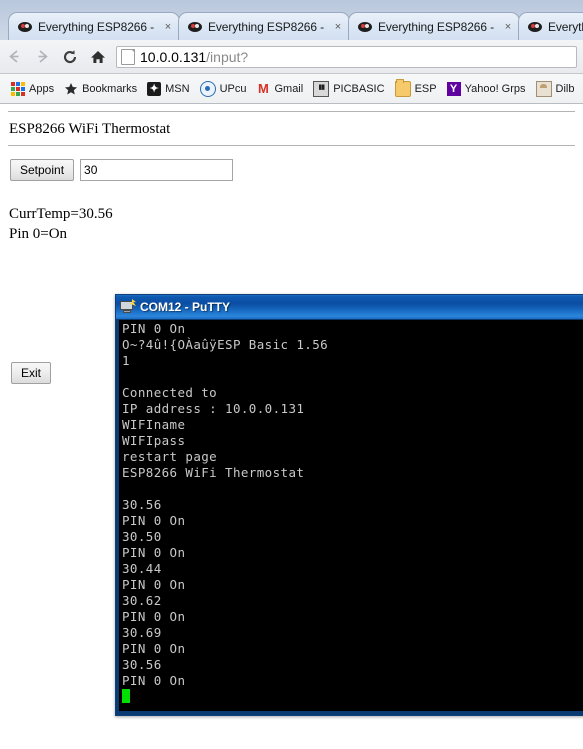 This screenshot has width=583, height=749. I want to click on bookmark-upcu: UPcu, so click(223, 89).